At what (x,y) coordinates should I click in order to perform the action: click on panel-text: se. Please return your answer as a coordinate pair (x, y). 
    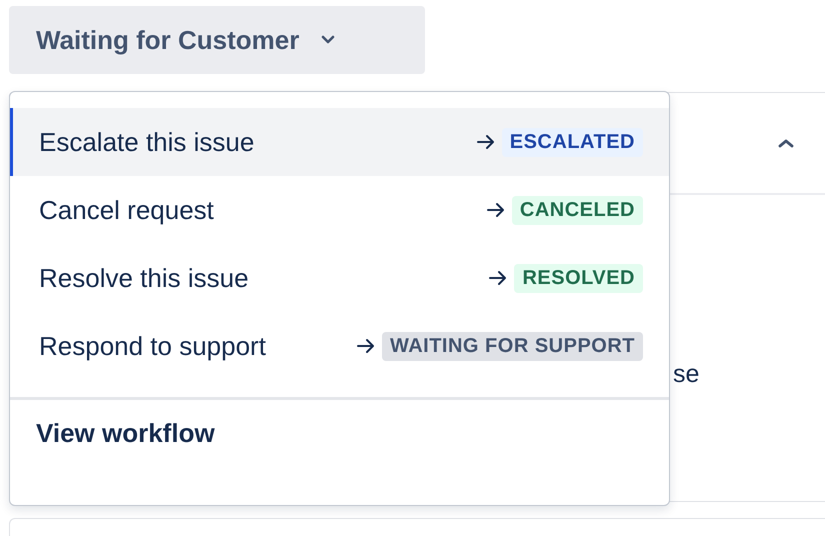
    Looking at the image, I should click on (686, 374).